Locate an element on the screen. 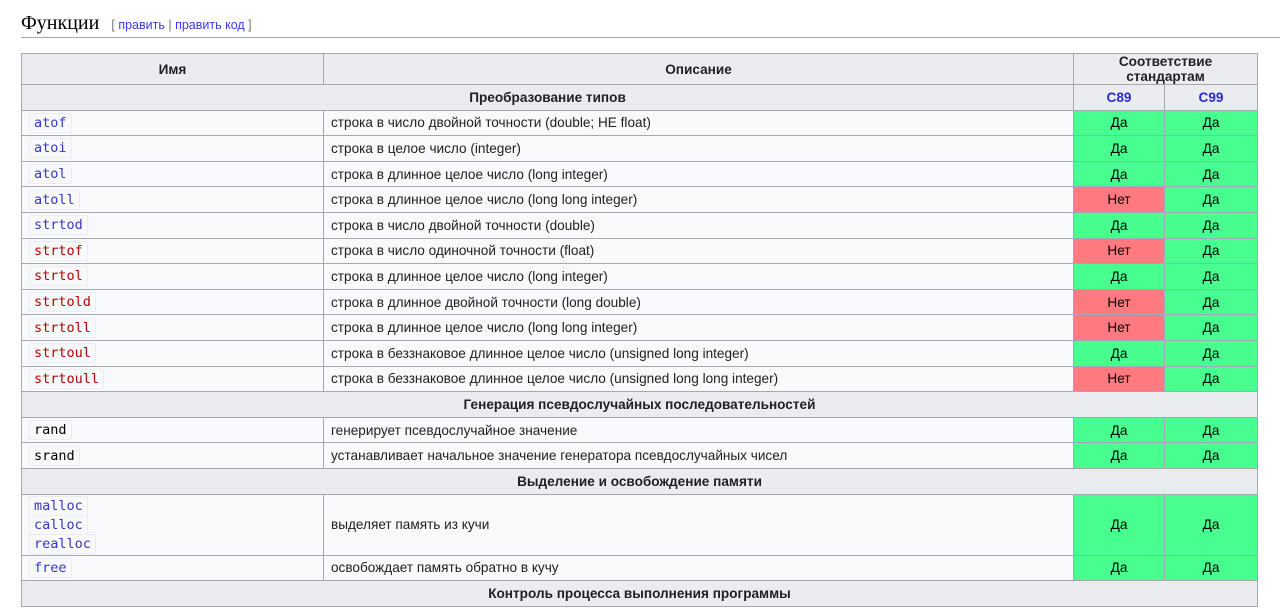  function-name-cell: strtoull is located at coordinates (172, 379).